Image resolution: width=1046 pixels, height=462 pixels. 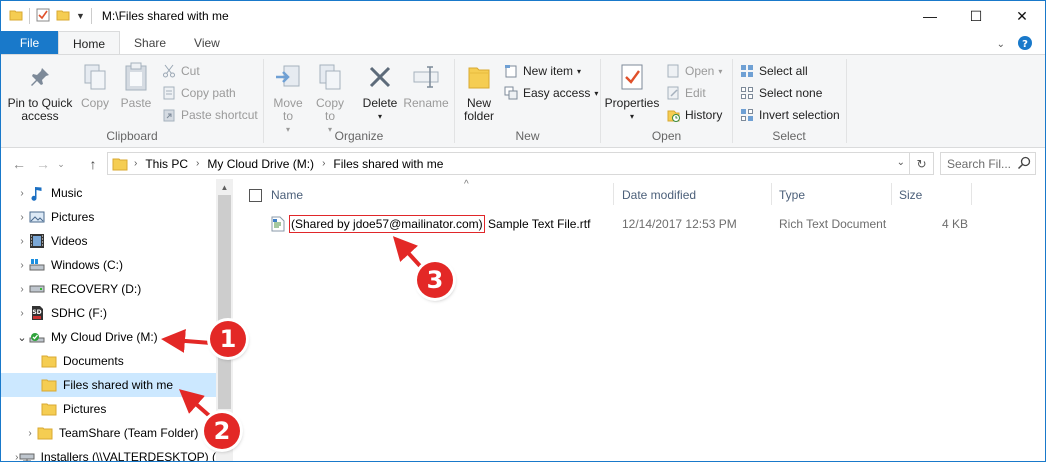 I want to click on annotation-marker-2: 2, so click(x=222, y=431).